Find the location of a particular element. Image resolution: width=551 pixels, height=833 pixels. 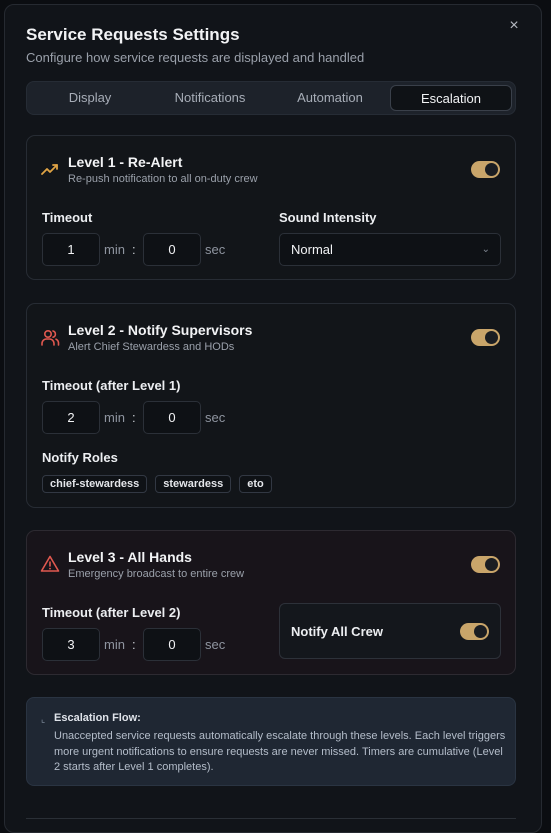

escalation-flow-title: Escalation Flow: is located at coordinates (97, 718).